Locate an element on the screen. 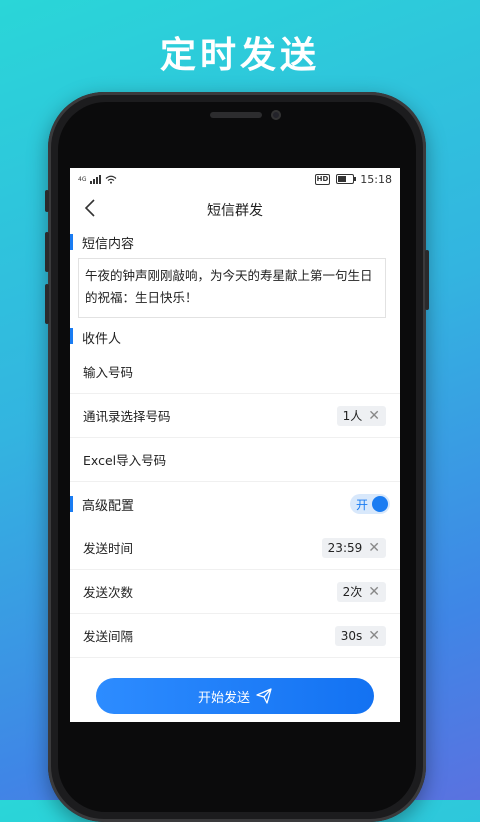 This screenshot has width=480, height=822. chevron-left-icon is located at coordinates (90, 210).